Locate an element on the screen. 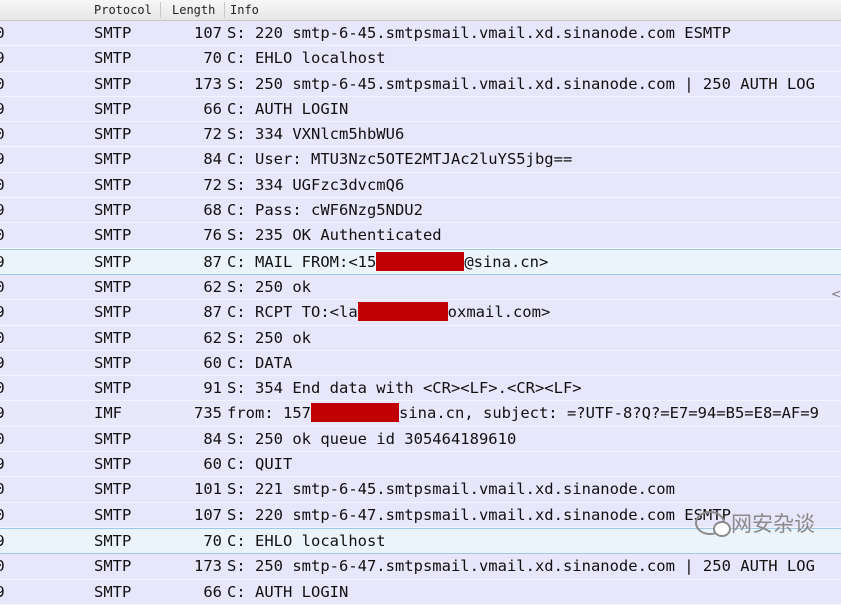  packet-row: 29 SMTP 87 C: MAIL FROM:<15 @sina.cn> is located at coordinates (420, 261).